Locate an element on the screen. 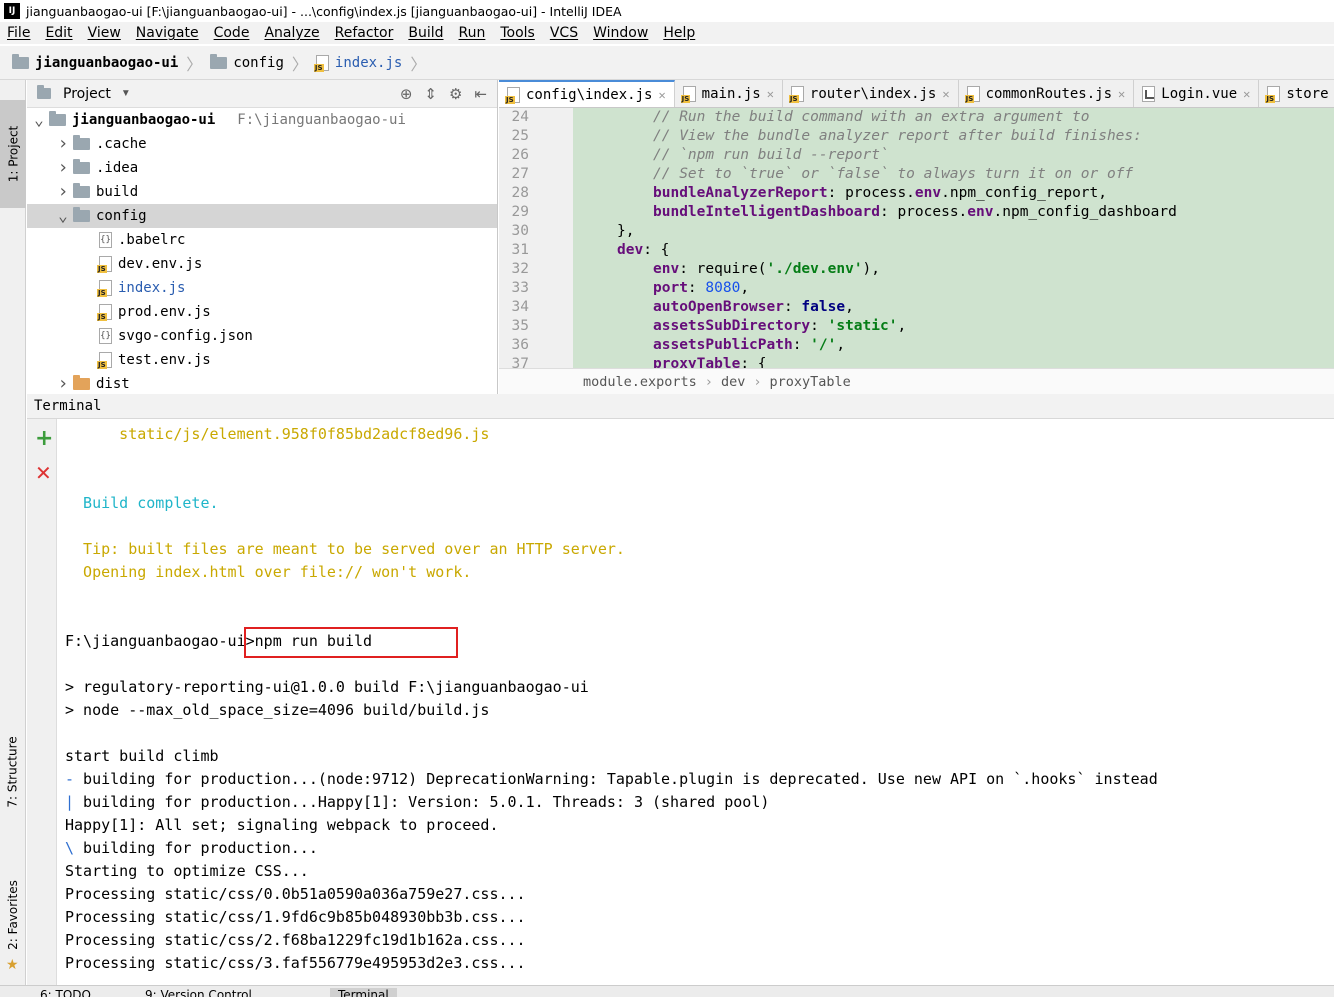  menu-file: File is located at coordinates (18, 33).